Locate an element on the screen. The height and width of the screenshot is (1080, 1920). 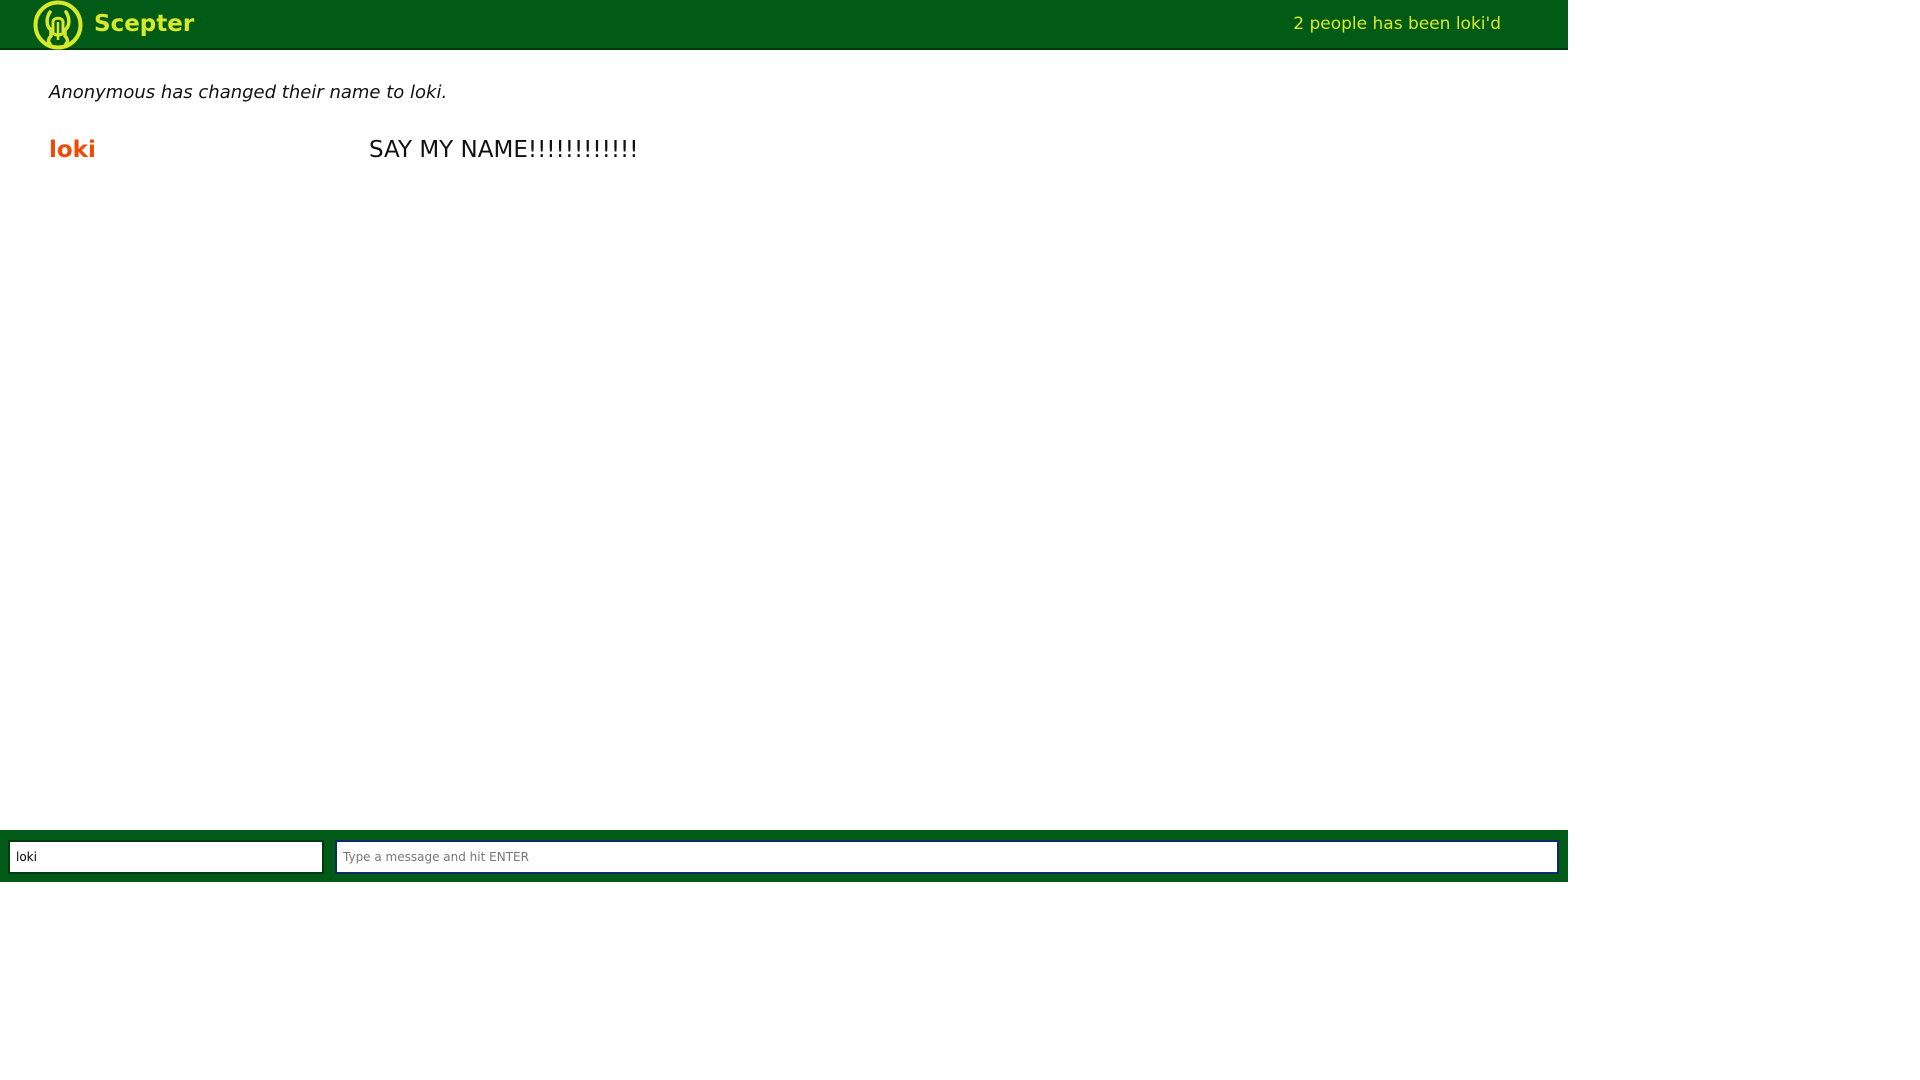
chat-message: loki SAY MY NAME!!!!!!!!!!!! is located at coordinates (749, 151).